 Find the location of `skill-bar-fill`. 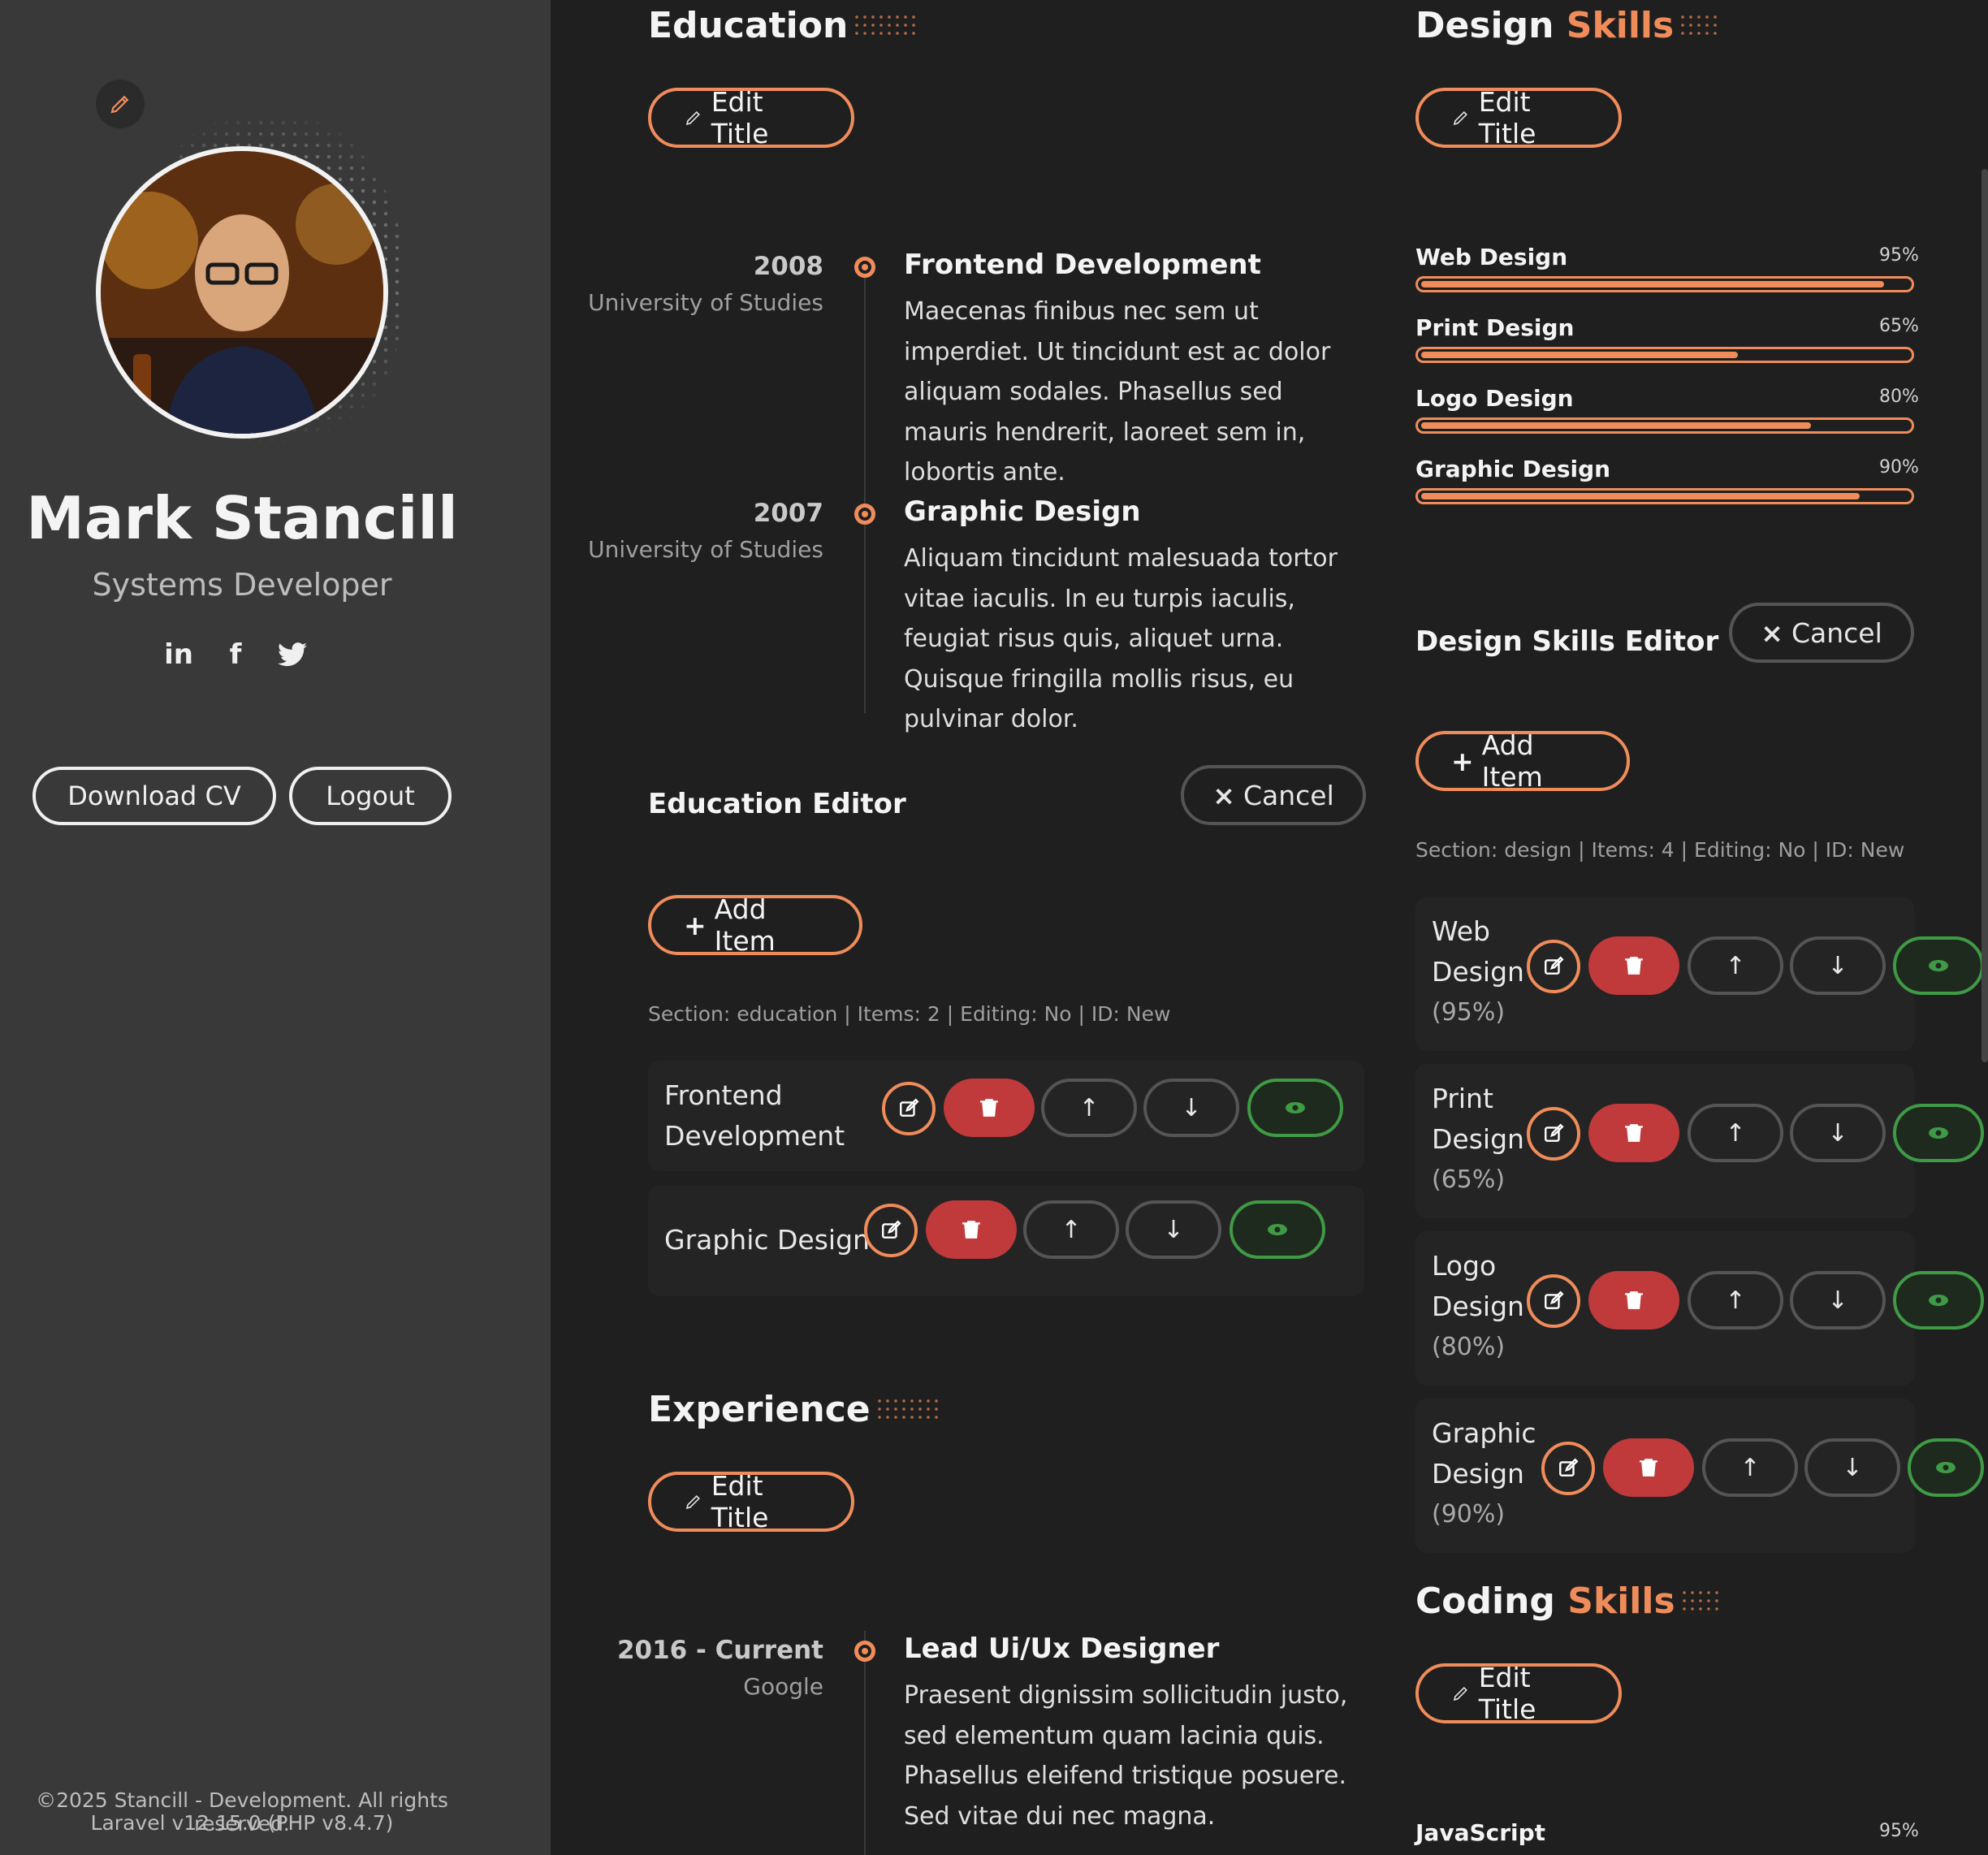

skill-bar-fill is located at coordinates (1616, 425).